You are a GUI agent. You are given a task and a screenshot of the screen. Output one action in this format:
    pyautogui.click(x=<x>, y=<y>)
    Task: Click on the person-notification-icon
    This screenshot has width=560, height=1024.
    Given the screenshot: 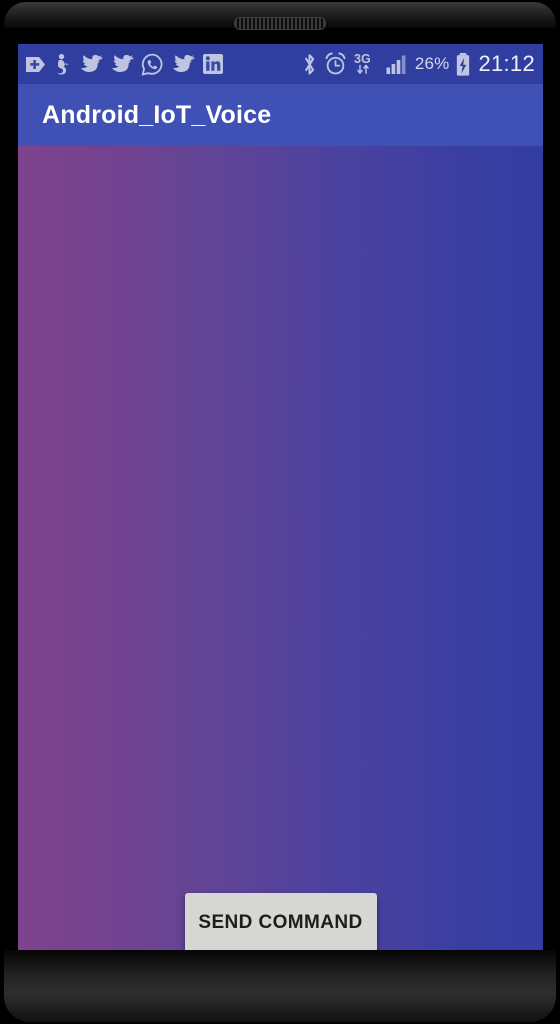 What is the action you would take?
    pyautogui.click(x=63, y=64)
    